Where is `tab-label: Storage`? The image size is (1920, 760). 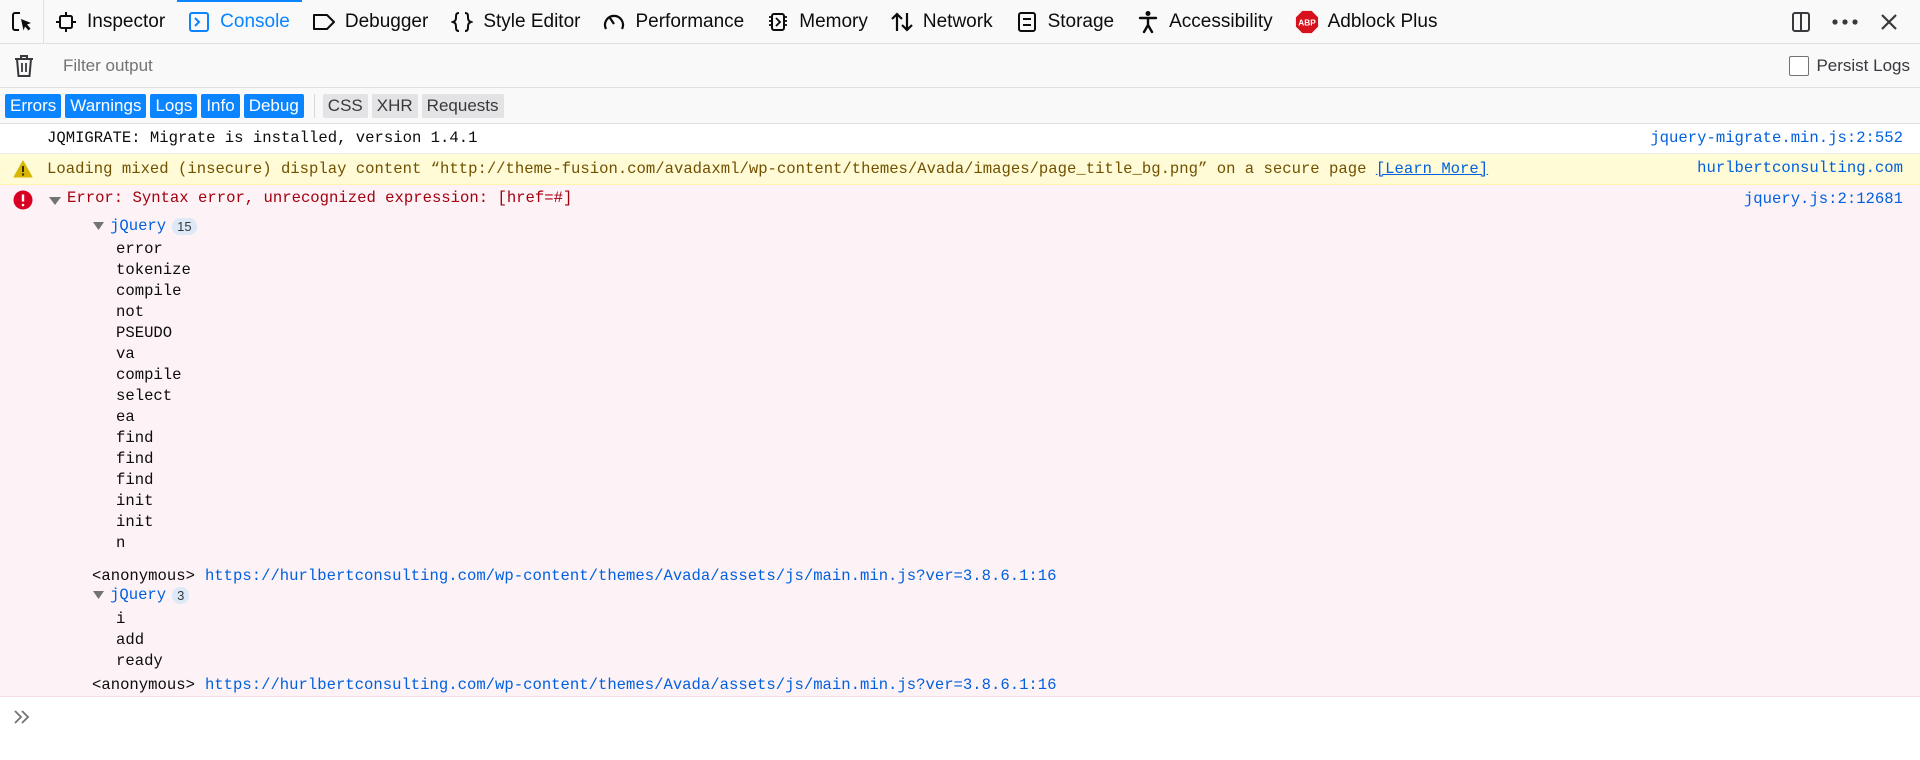 tab-label: Storage is located at coordinates (1081, 21).